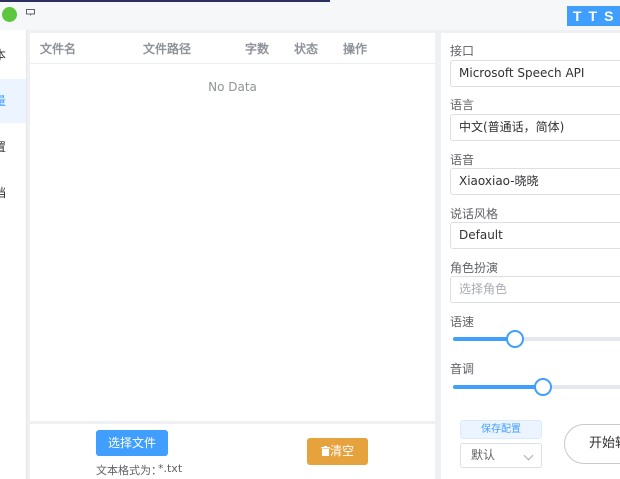 Image resolution: width=620 pixels, height=479 pixels. Describe the element at coordinates (543, 387) in the screenshot. I see `pitch-slider-thumb` at that location.